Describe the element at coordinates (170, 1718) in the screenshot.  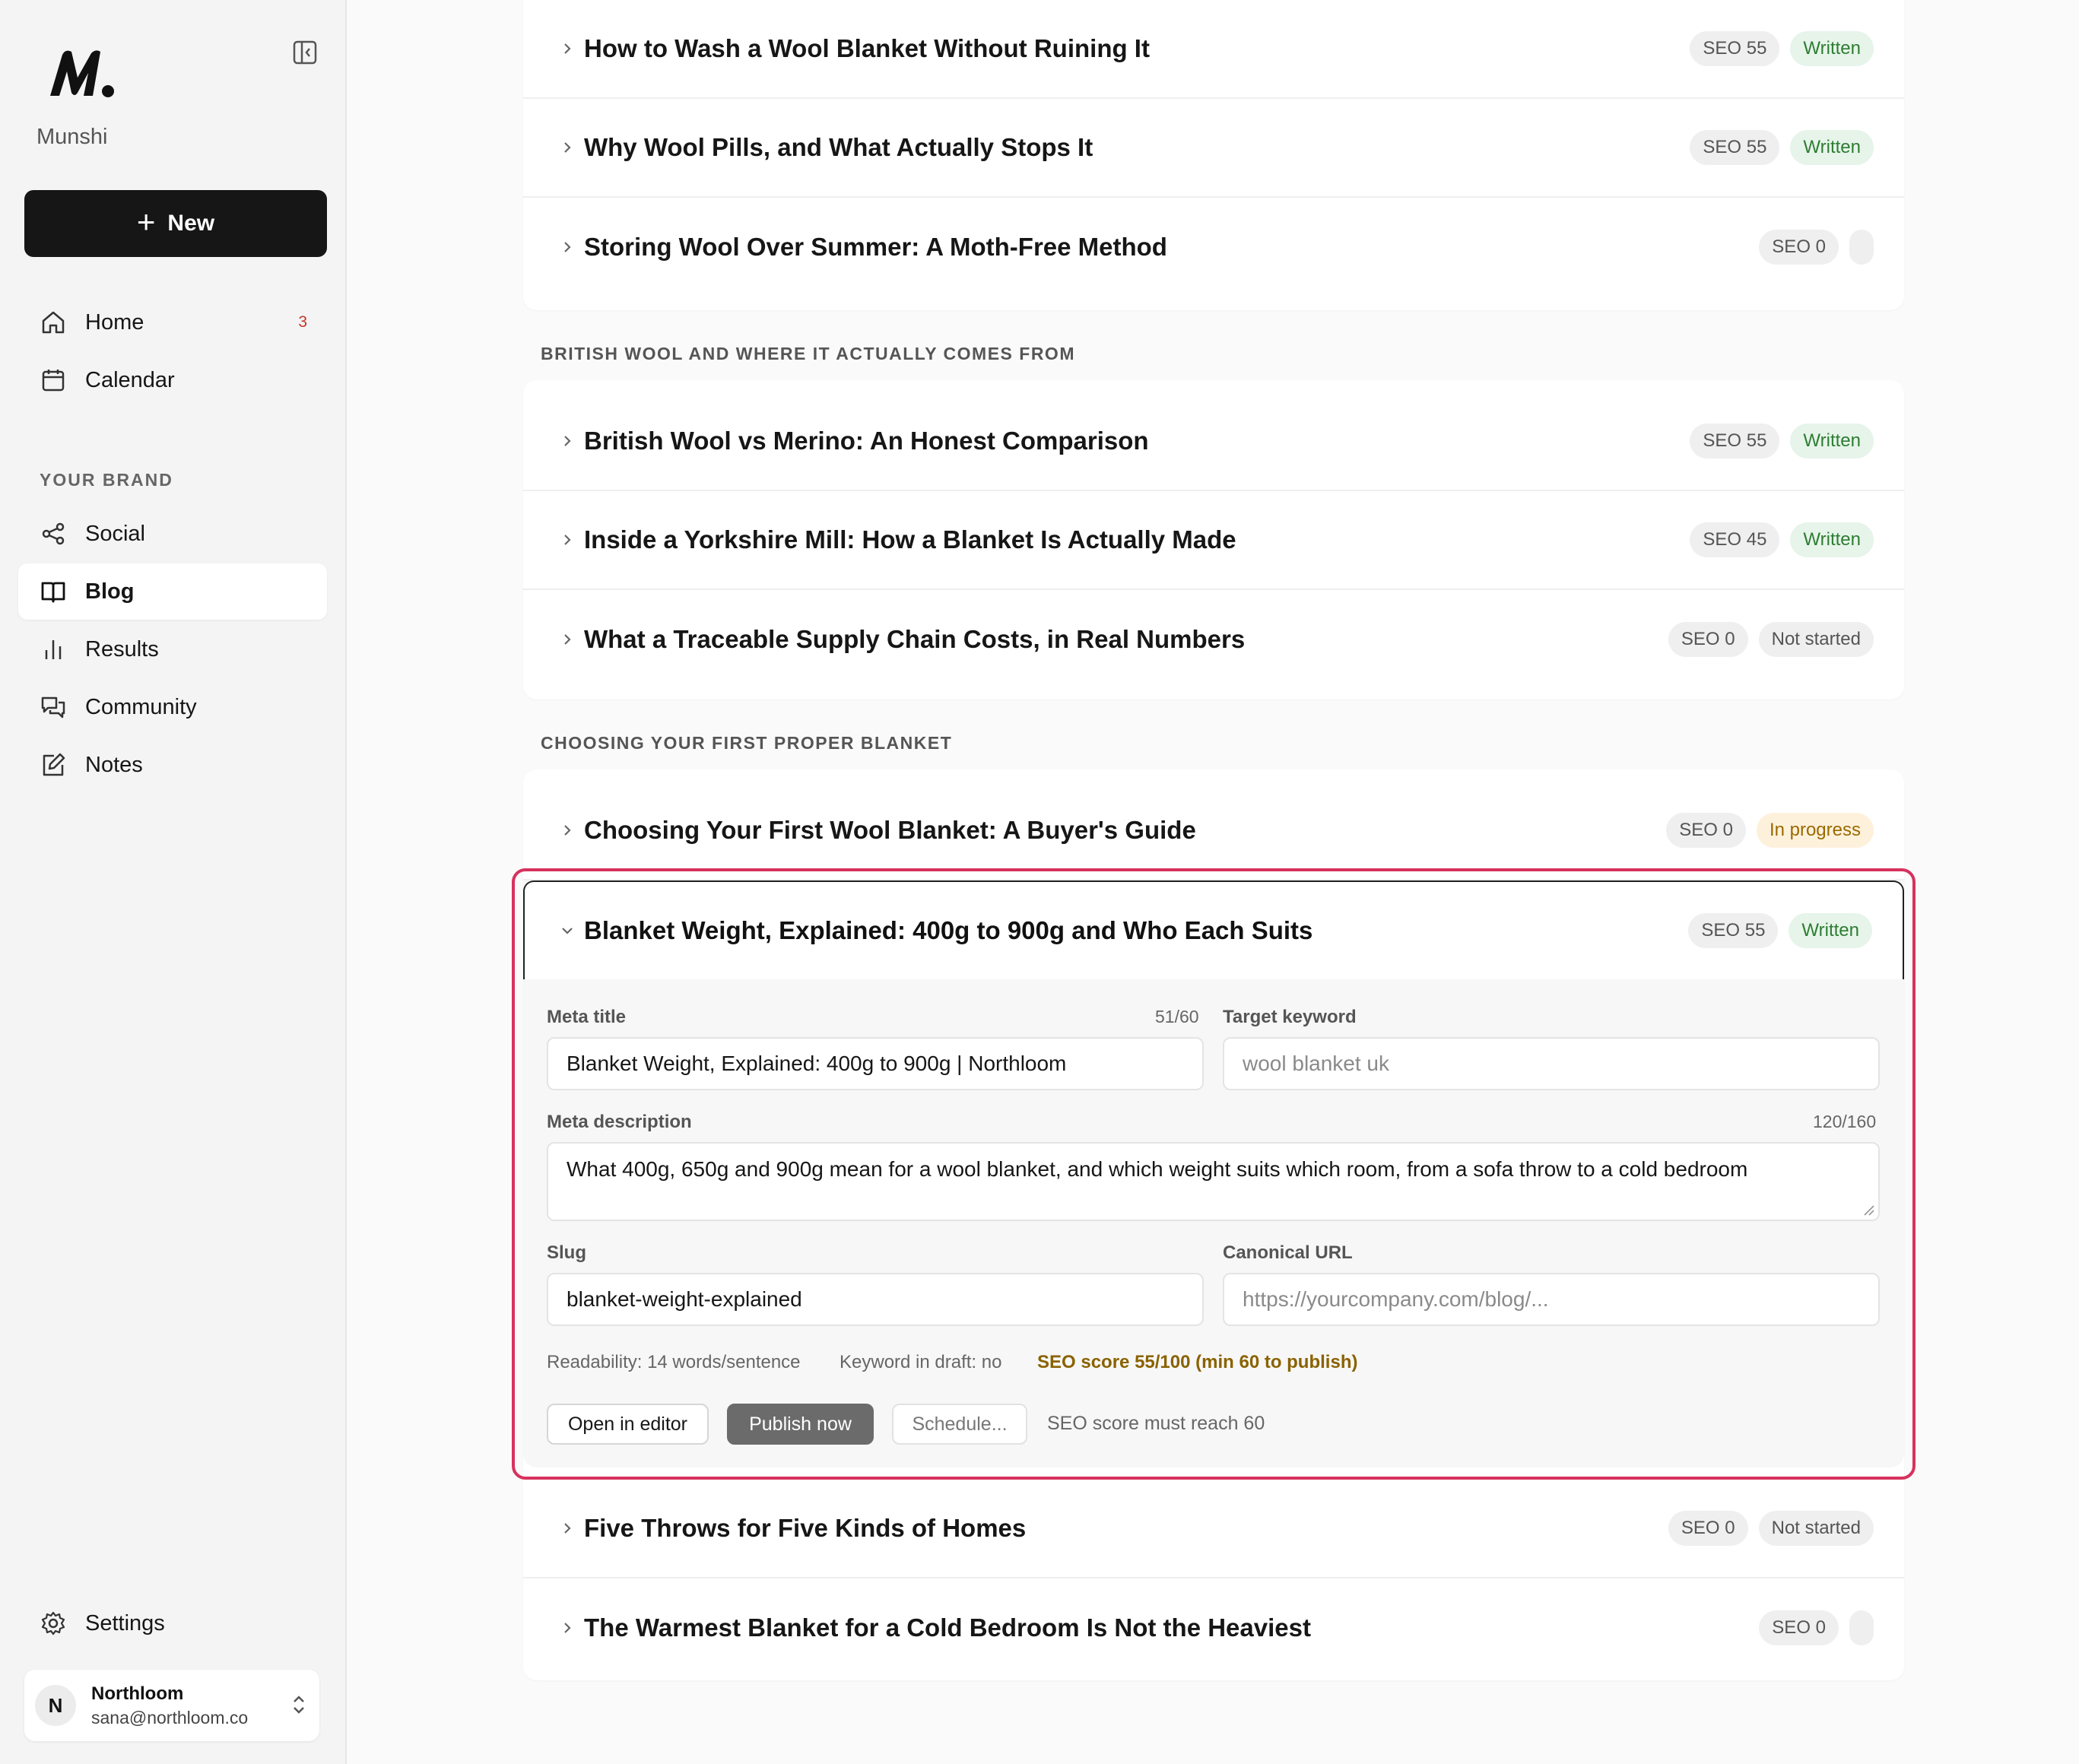
I see `account-email: sana@northloom.co` at that location.